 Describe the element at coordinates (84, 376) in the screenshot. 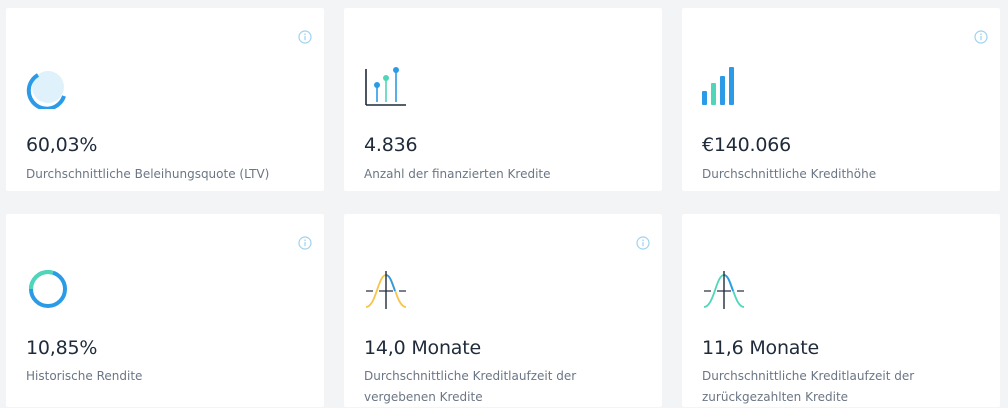

I see `return-label: Historische Rendite` at that location.